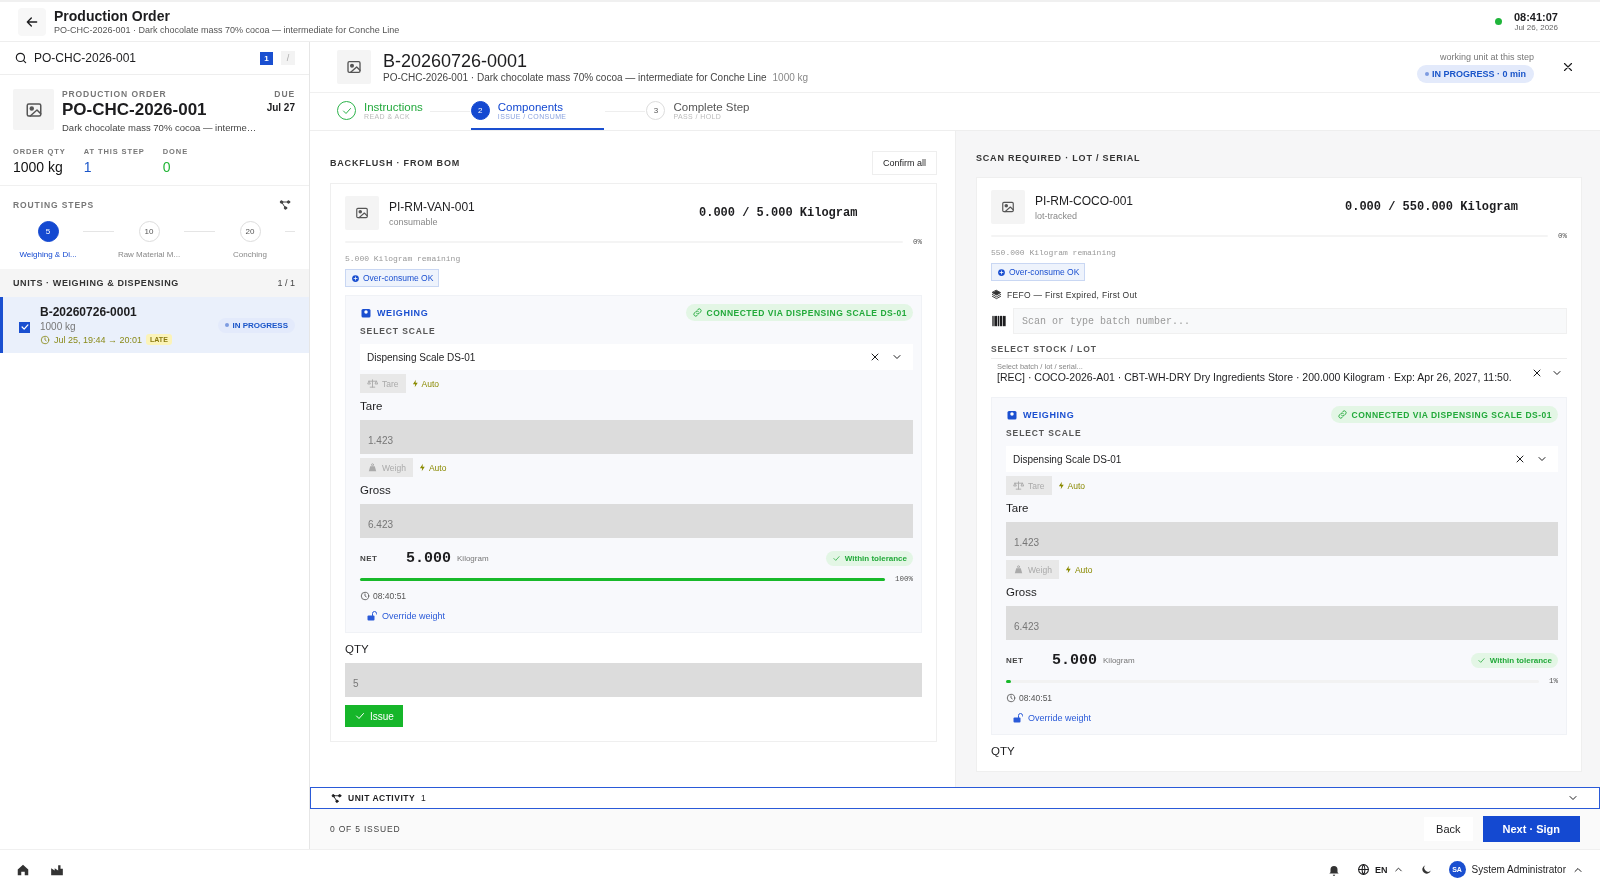  What do you see at coordinates (23, 869) in the screenshot?
I see `home-button` at bounding box center [23, 869].